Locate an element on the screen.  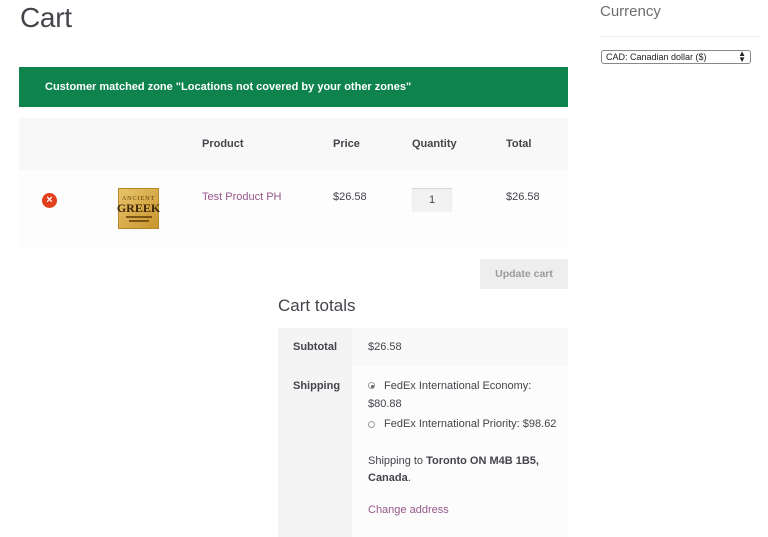
select-arrows-icon: ▲ ▼ is located at coordinates (742, 56).